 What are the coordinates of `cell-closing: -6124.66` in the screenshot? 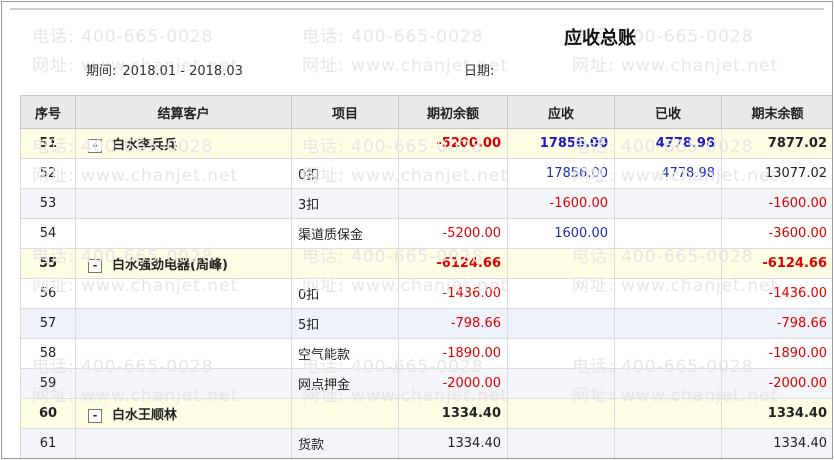 It's located at (776, 263).